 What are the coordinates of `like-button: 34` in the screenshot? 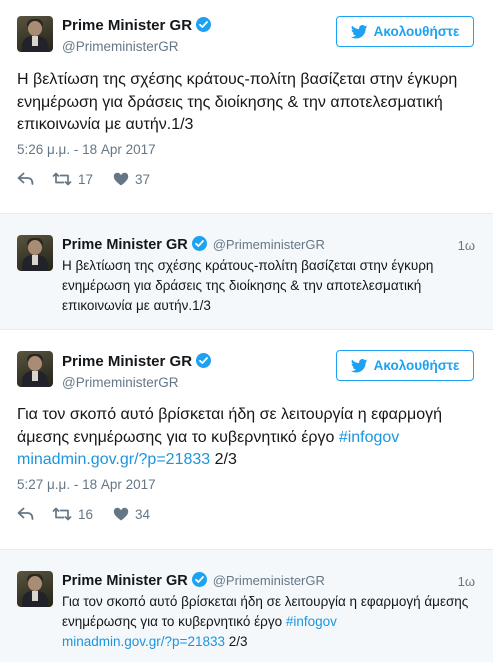 It's located at (131, 514).